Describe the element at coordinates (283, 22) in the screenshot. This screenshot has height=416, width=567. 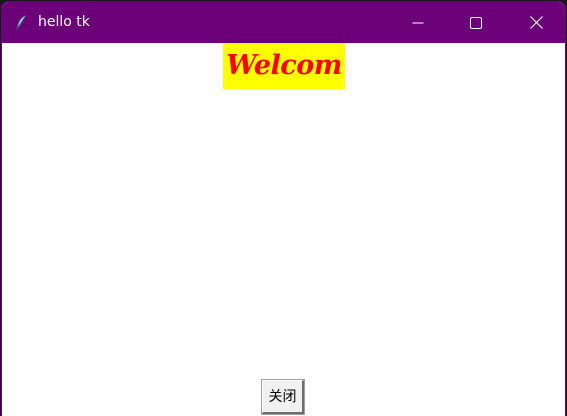
I see `title-bar: hello tk` at that location.